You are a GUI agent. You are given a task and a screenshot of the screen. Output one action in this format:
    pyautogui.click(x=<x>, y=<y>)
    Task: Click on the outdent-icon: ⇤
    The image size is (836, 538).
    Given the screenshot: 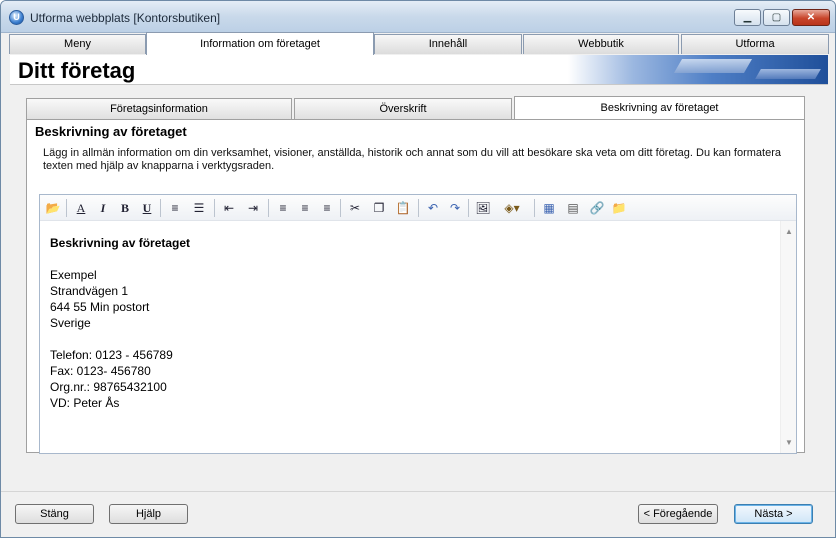 What is the action you would take?
    pyautogui.click(x=229, y=208)
    